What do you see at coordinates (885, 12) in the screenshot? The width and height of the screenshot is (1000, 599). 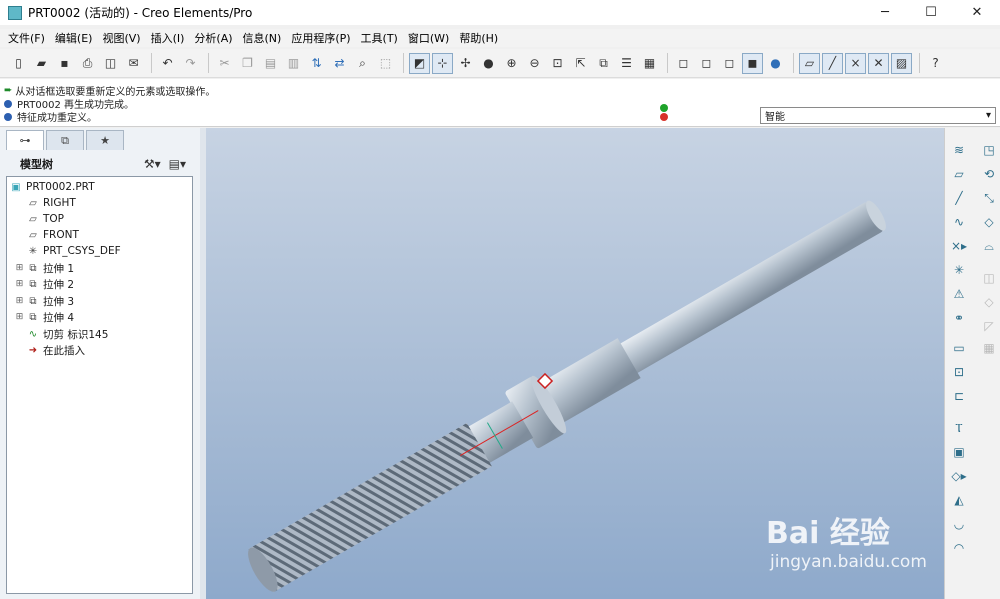 I see `minimize-button: ─` at bounding box center [885, 12].